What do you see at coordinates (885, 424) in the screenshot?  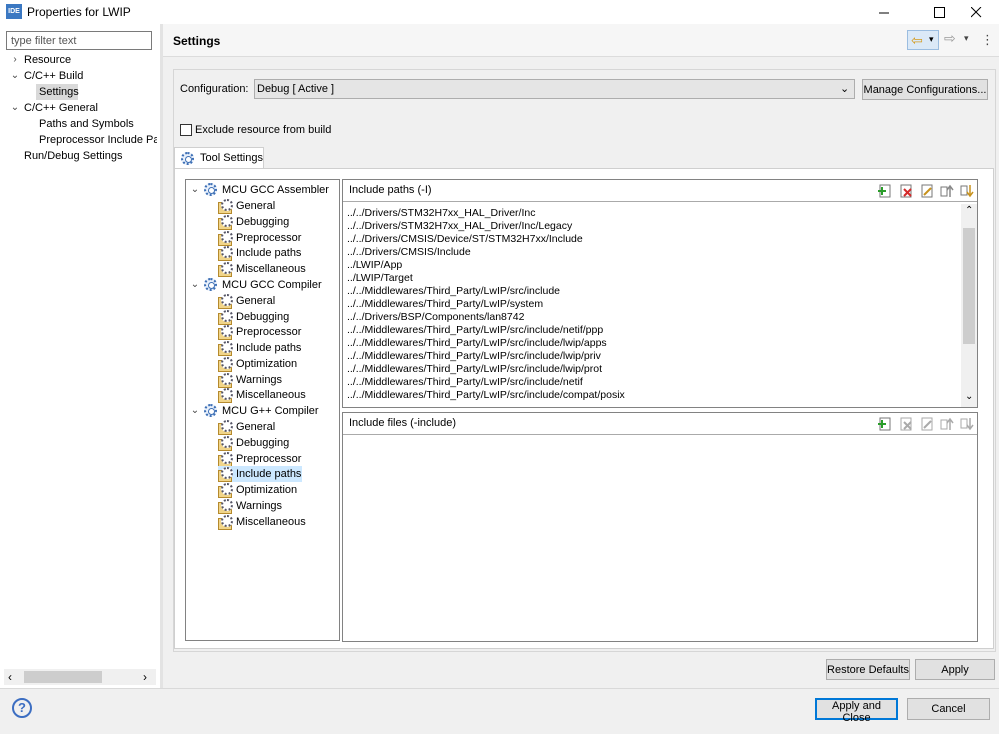 I see `add-file-icon` at bounding box center [885, 424].